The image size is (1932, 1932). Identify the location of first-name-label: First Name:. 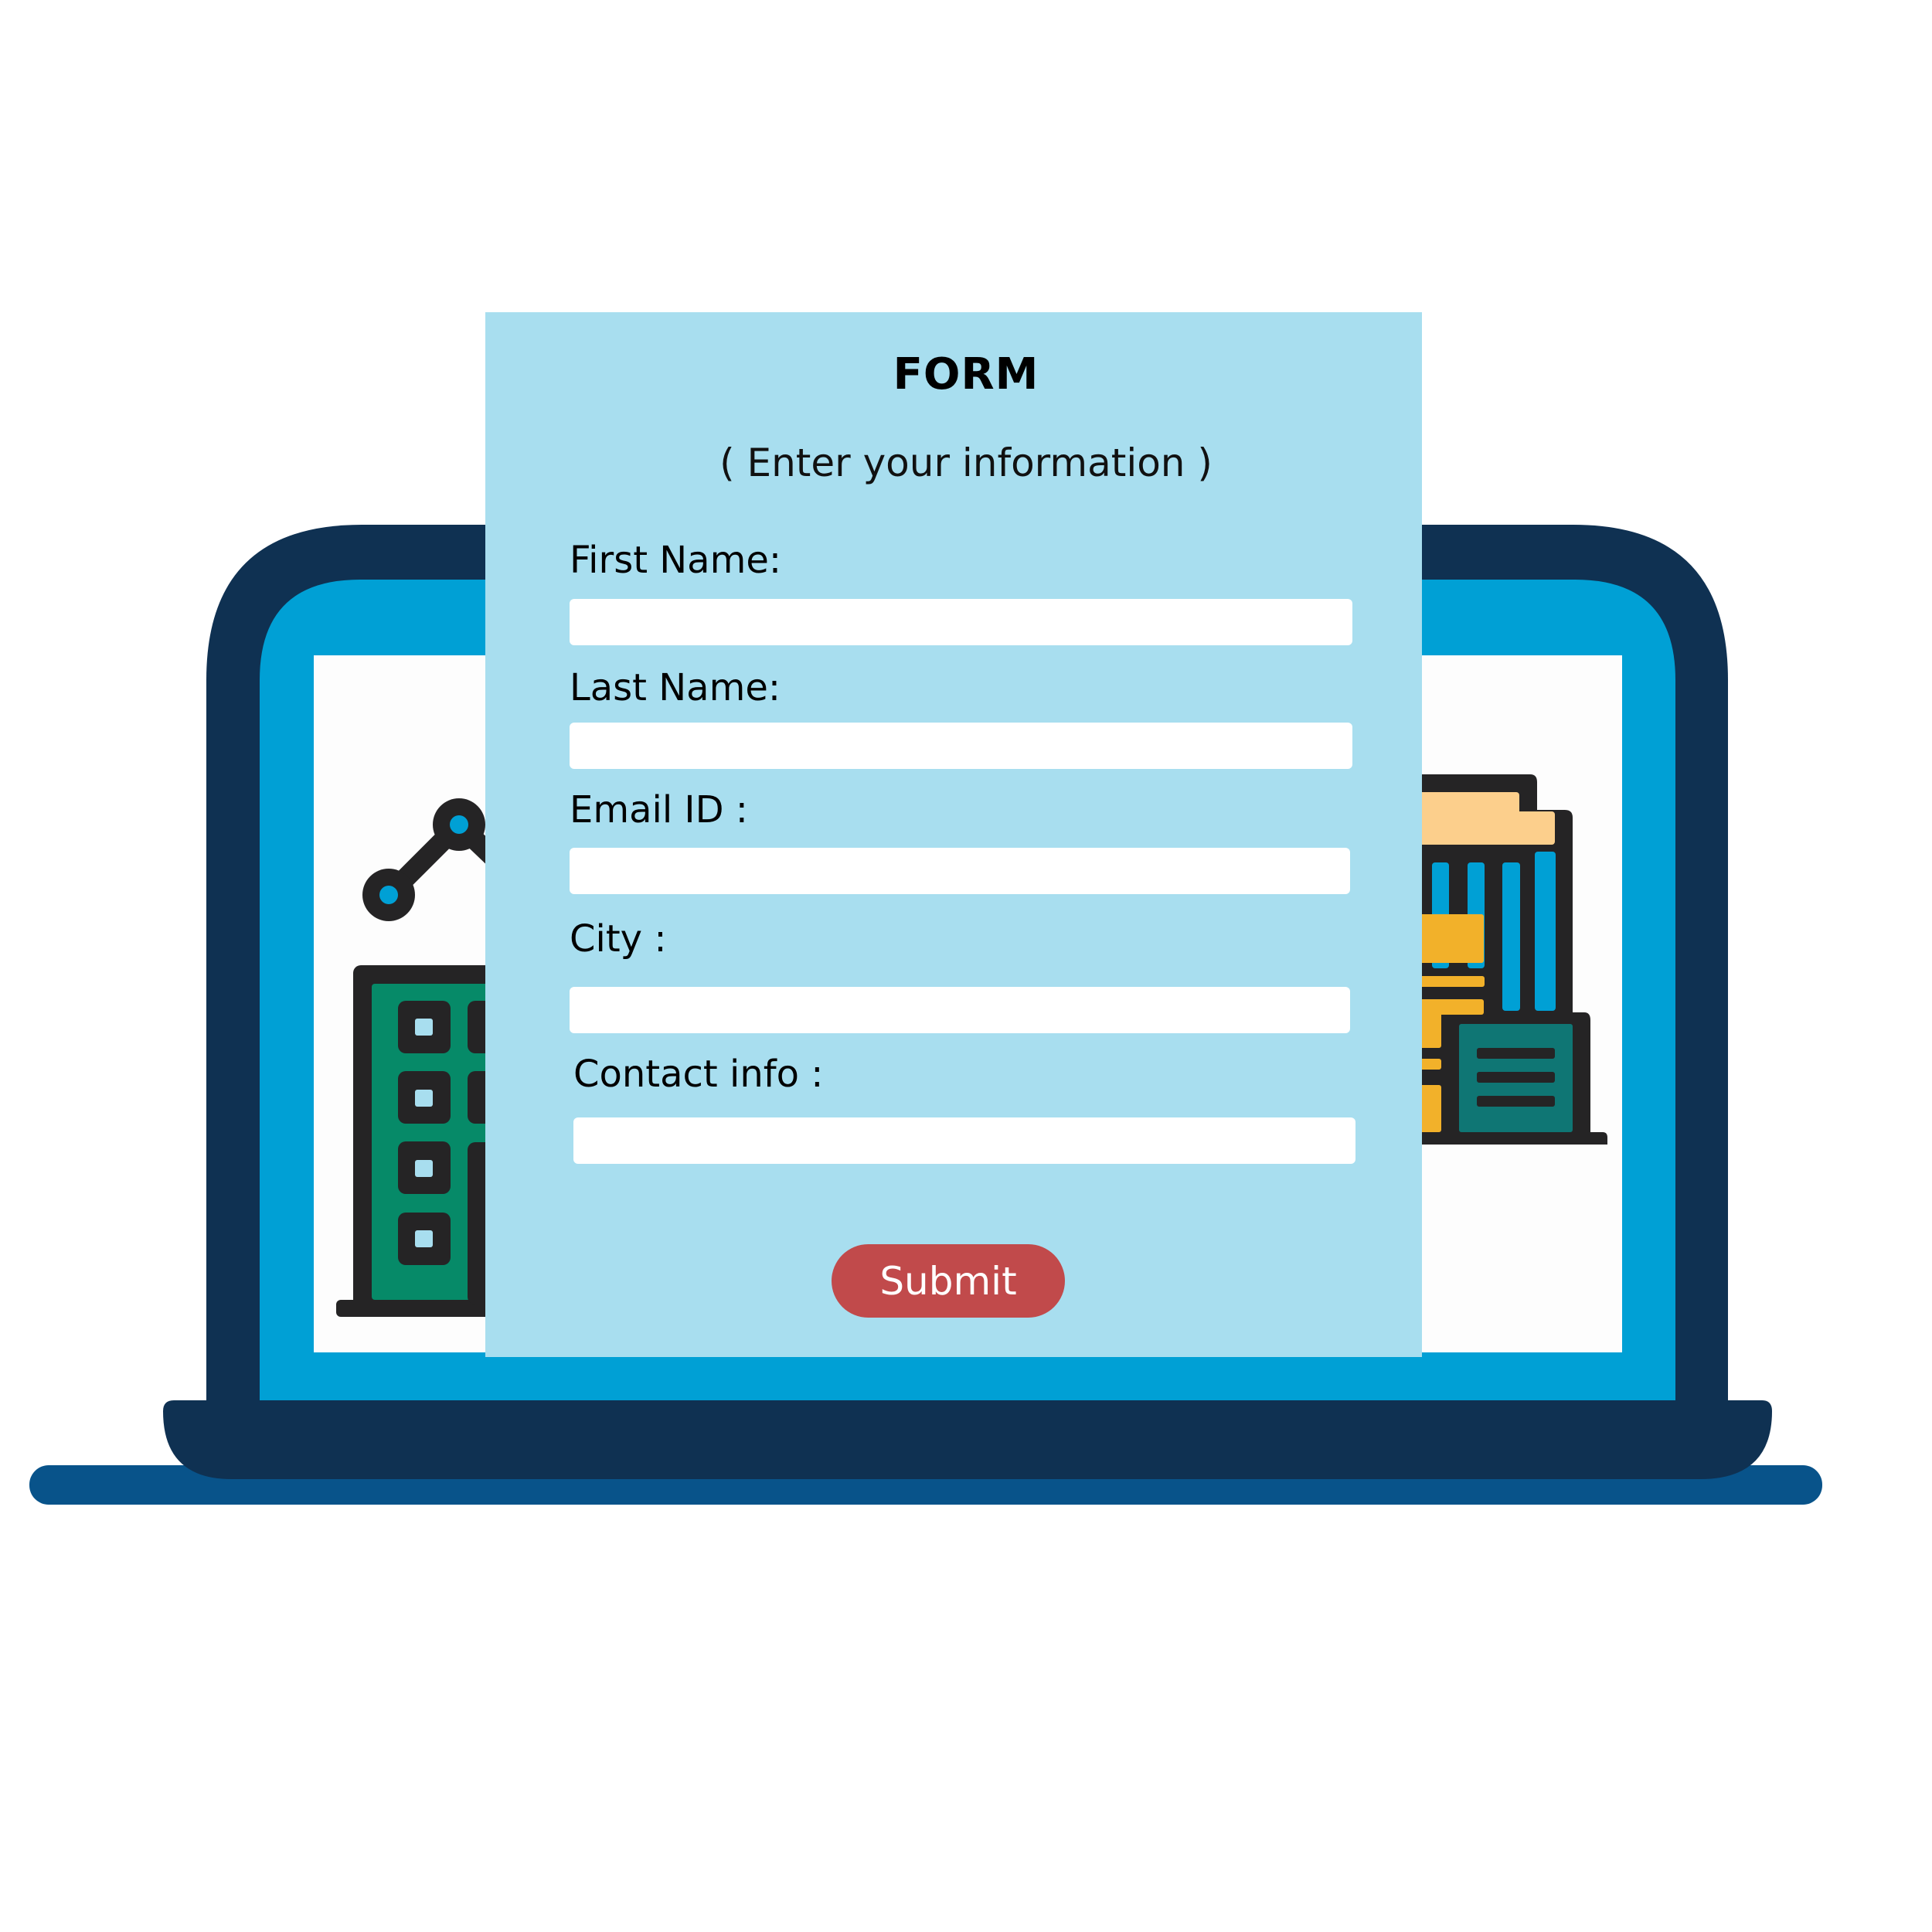
(676, 560).